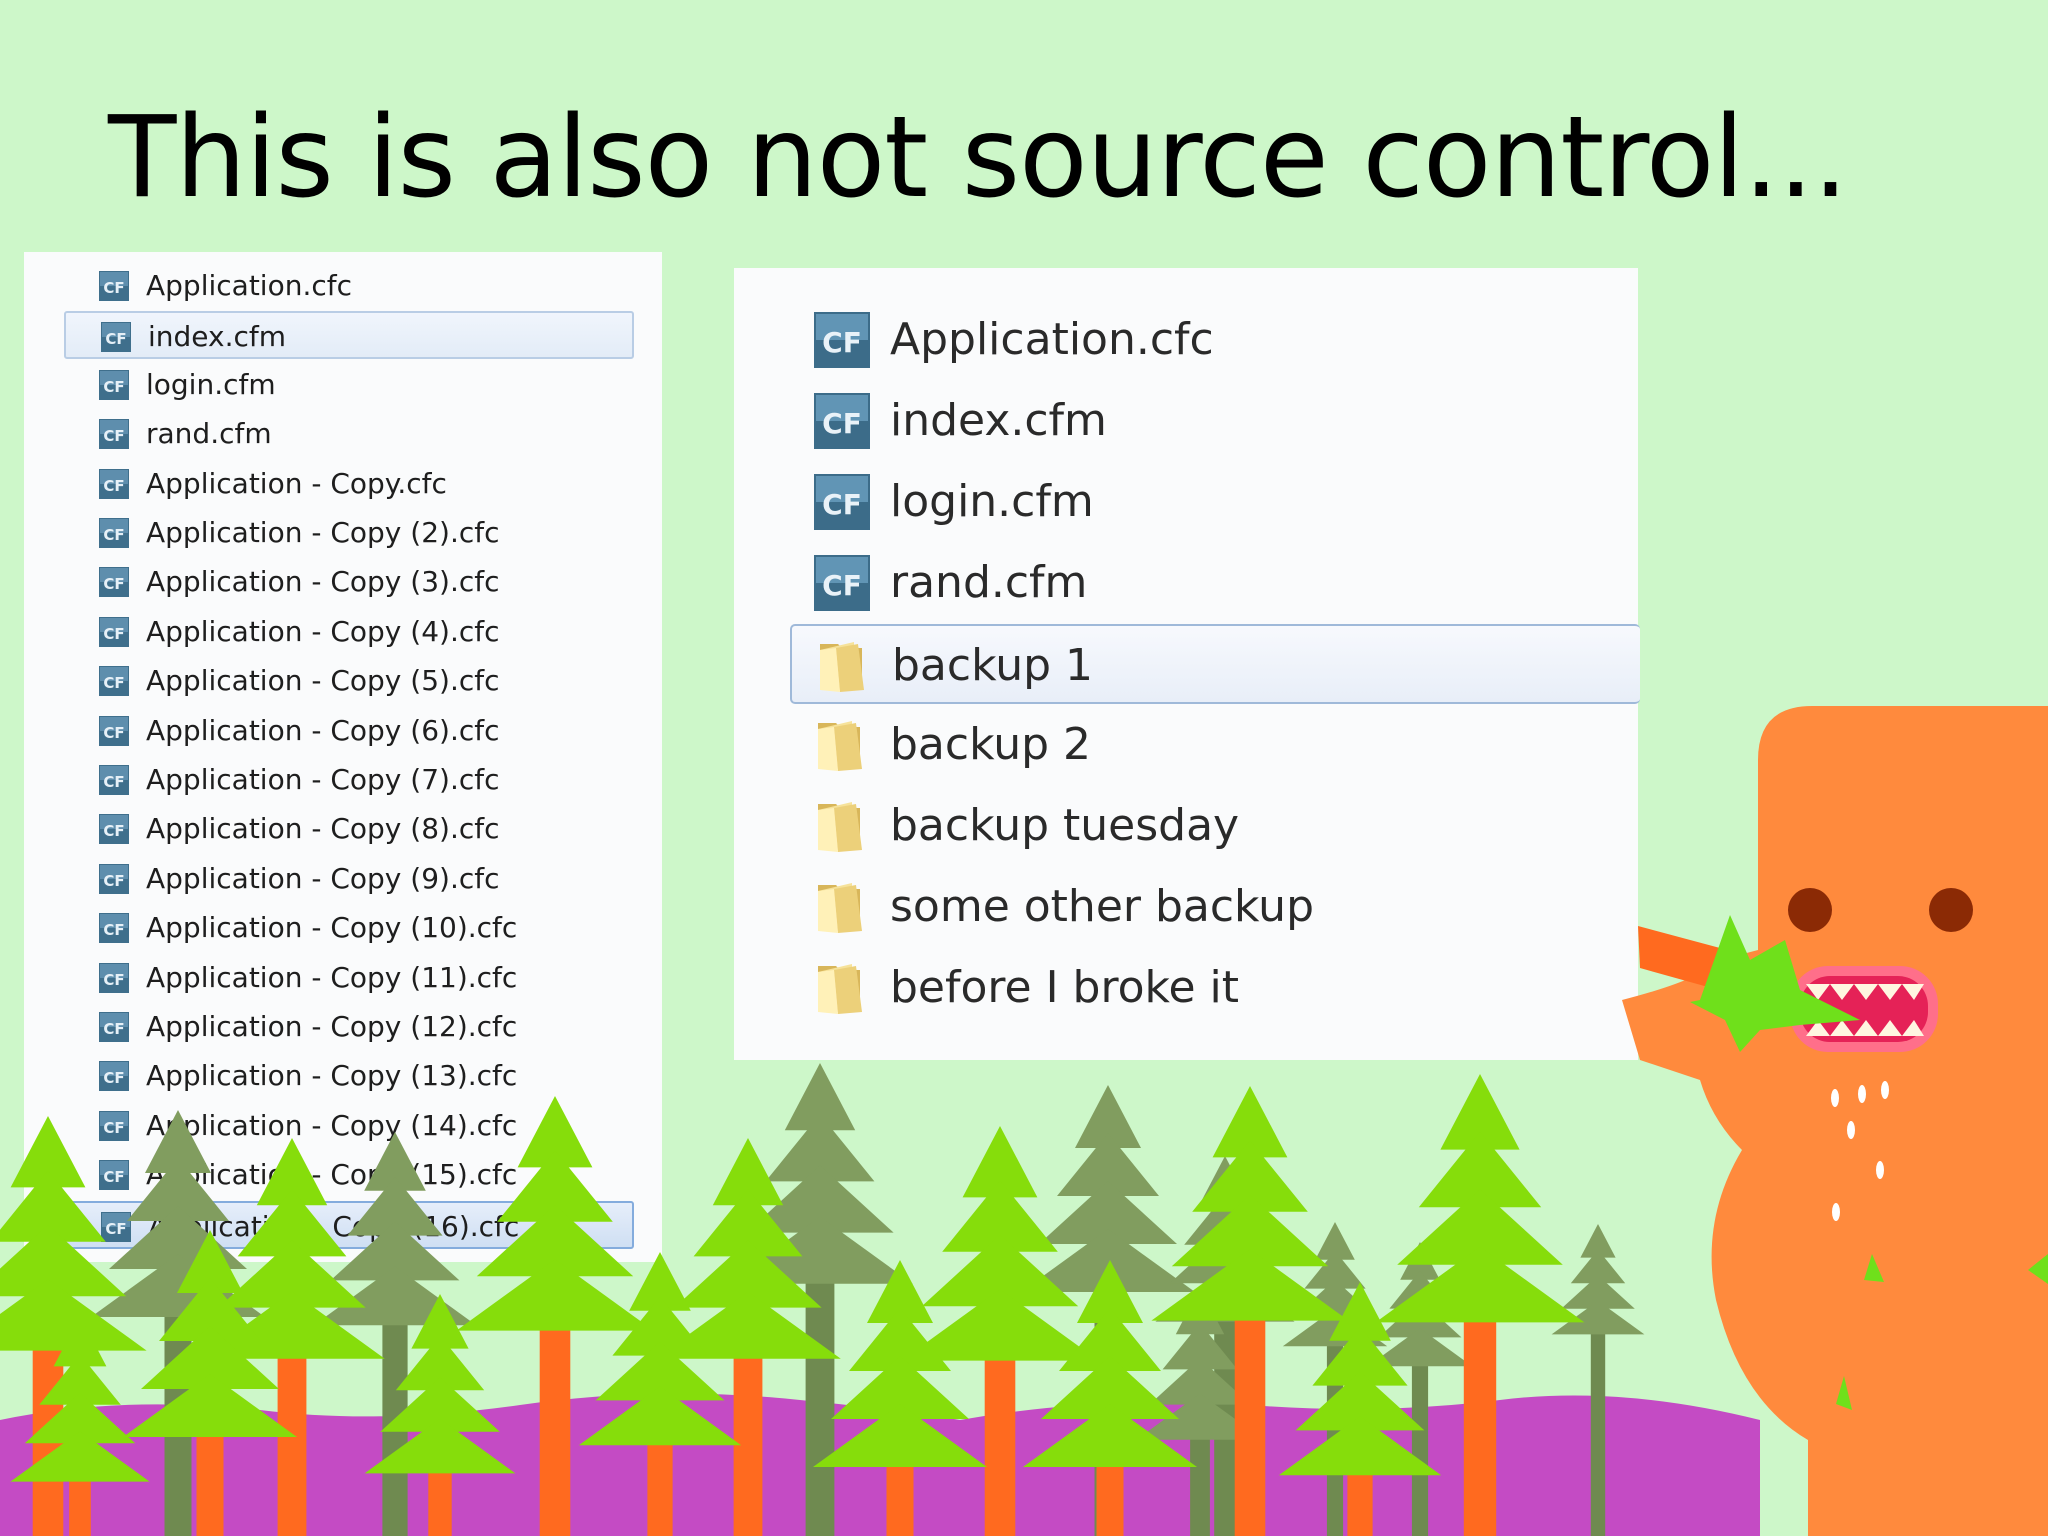 The image size is (2048, 1536). I want to click on monster-eye-right, so click(1951, 910).